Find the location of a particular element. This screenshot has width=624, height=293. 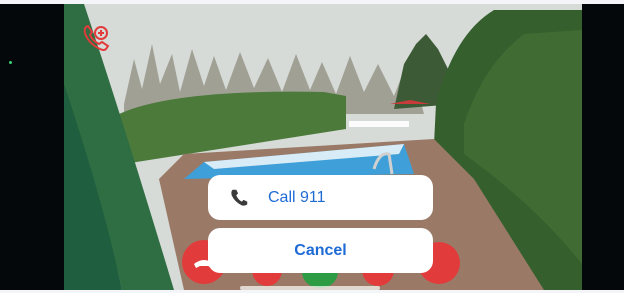

emergency-action-sheet: Call 911 Cancel is located at coordinates (320, 224).